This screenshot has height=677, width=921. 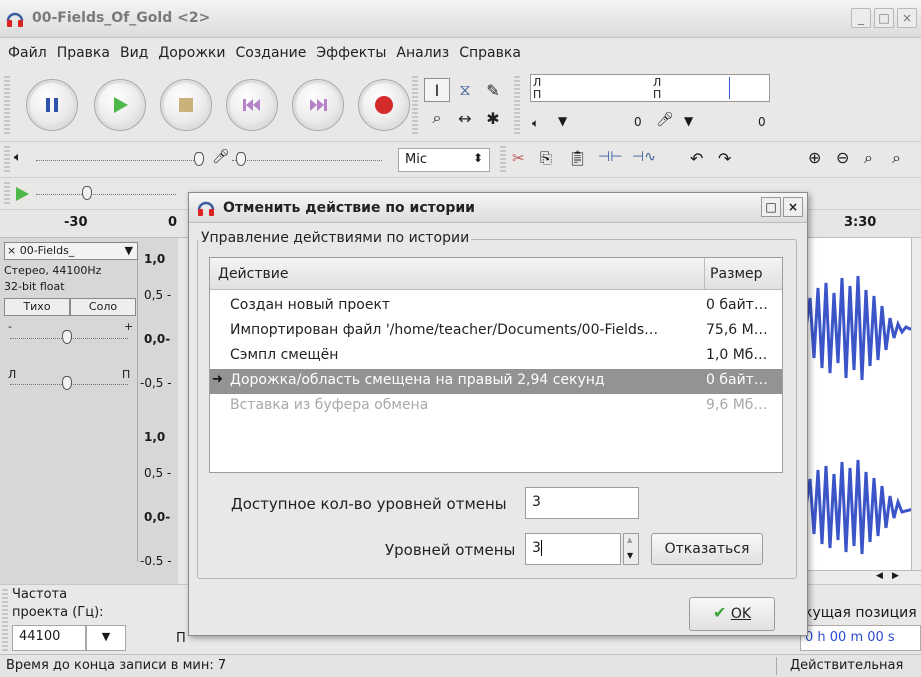 I want to click on menu-tracks: Дорожки, so click(x=191, y=53).